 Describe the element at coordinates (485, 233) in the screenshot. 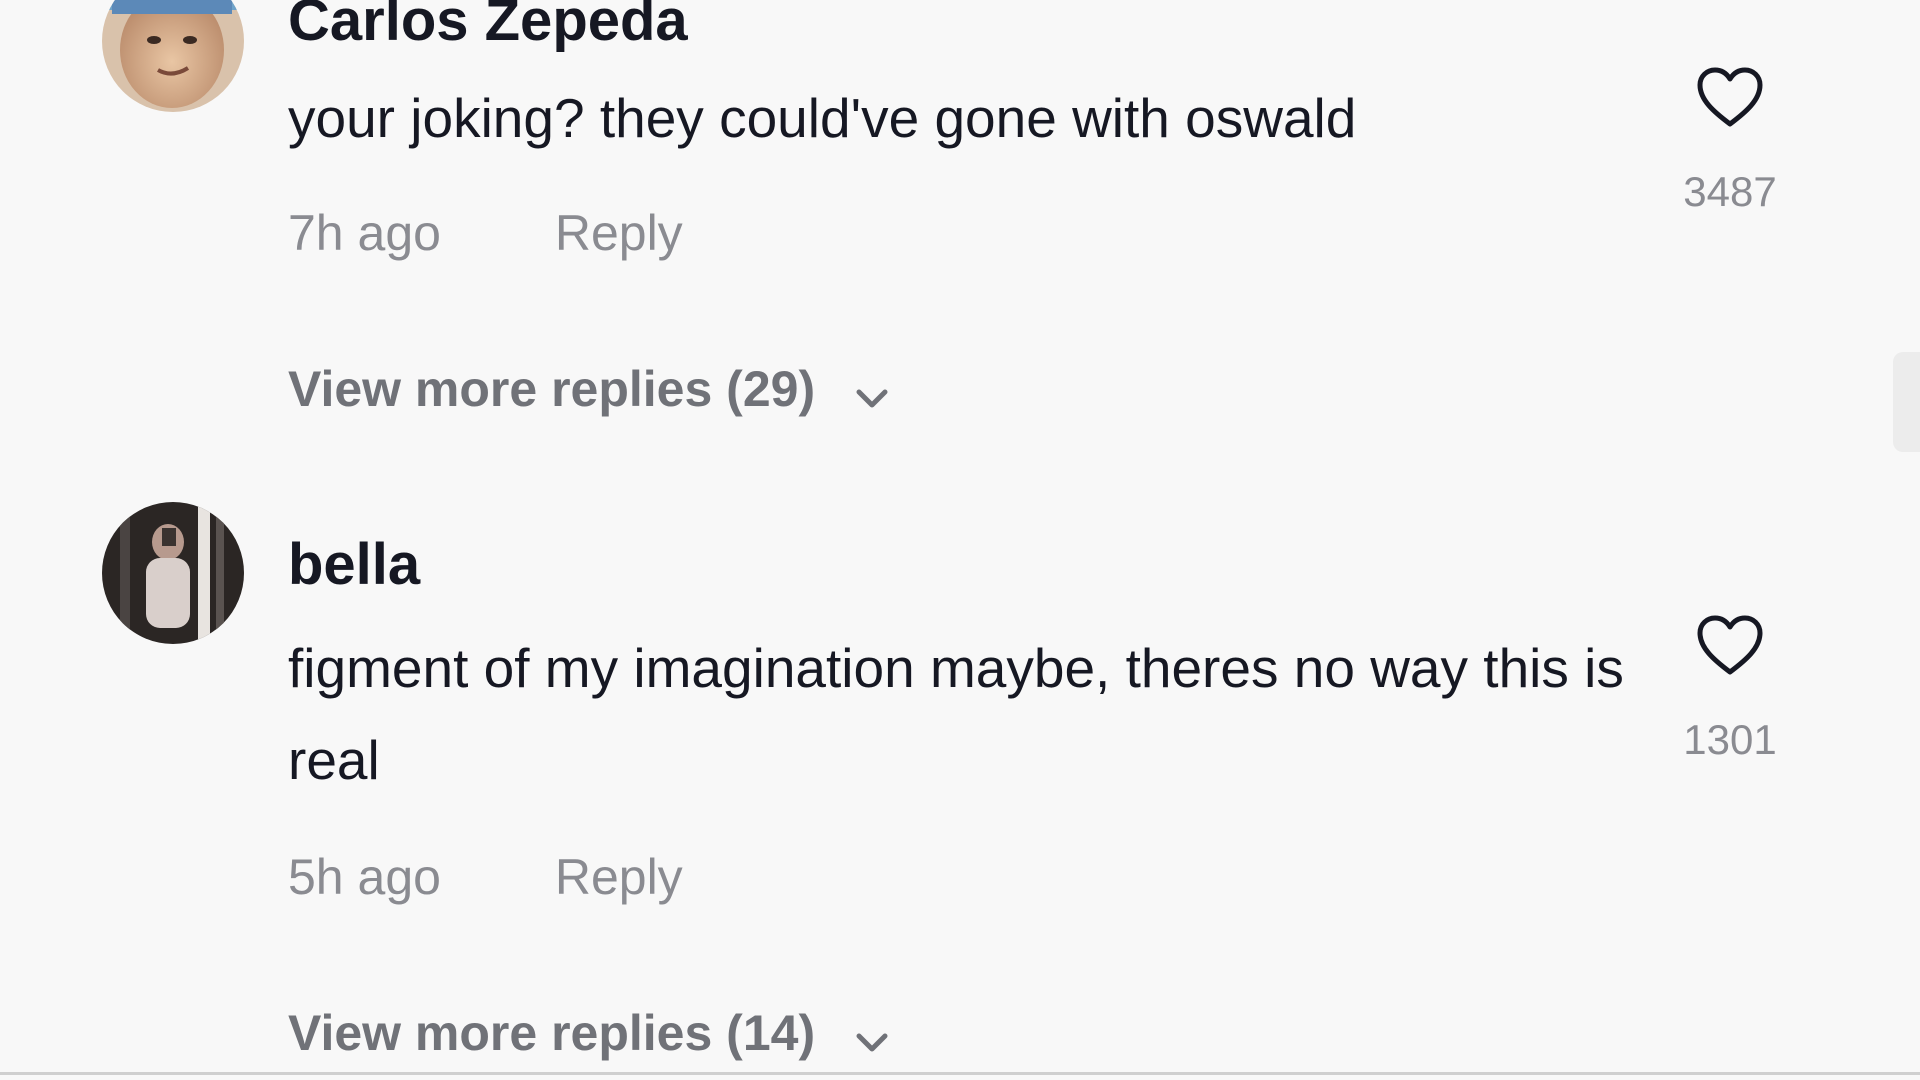

I see `comment-meta: 7h ago Reply` at that location.